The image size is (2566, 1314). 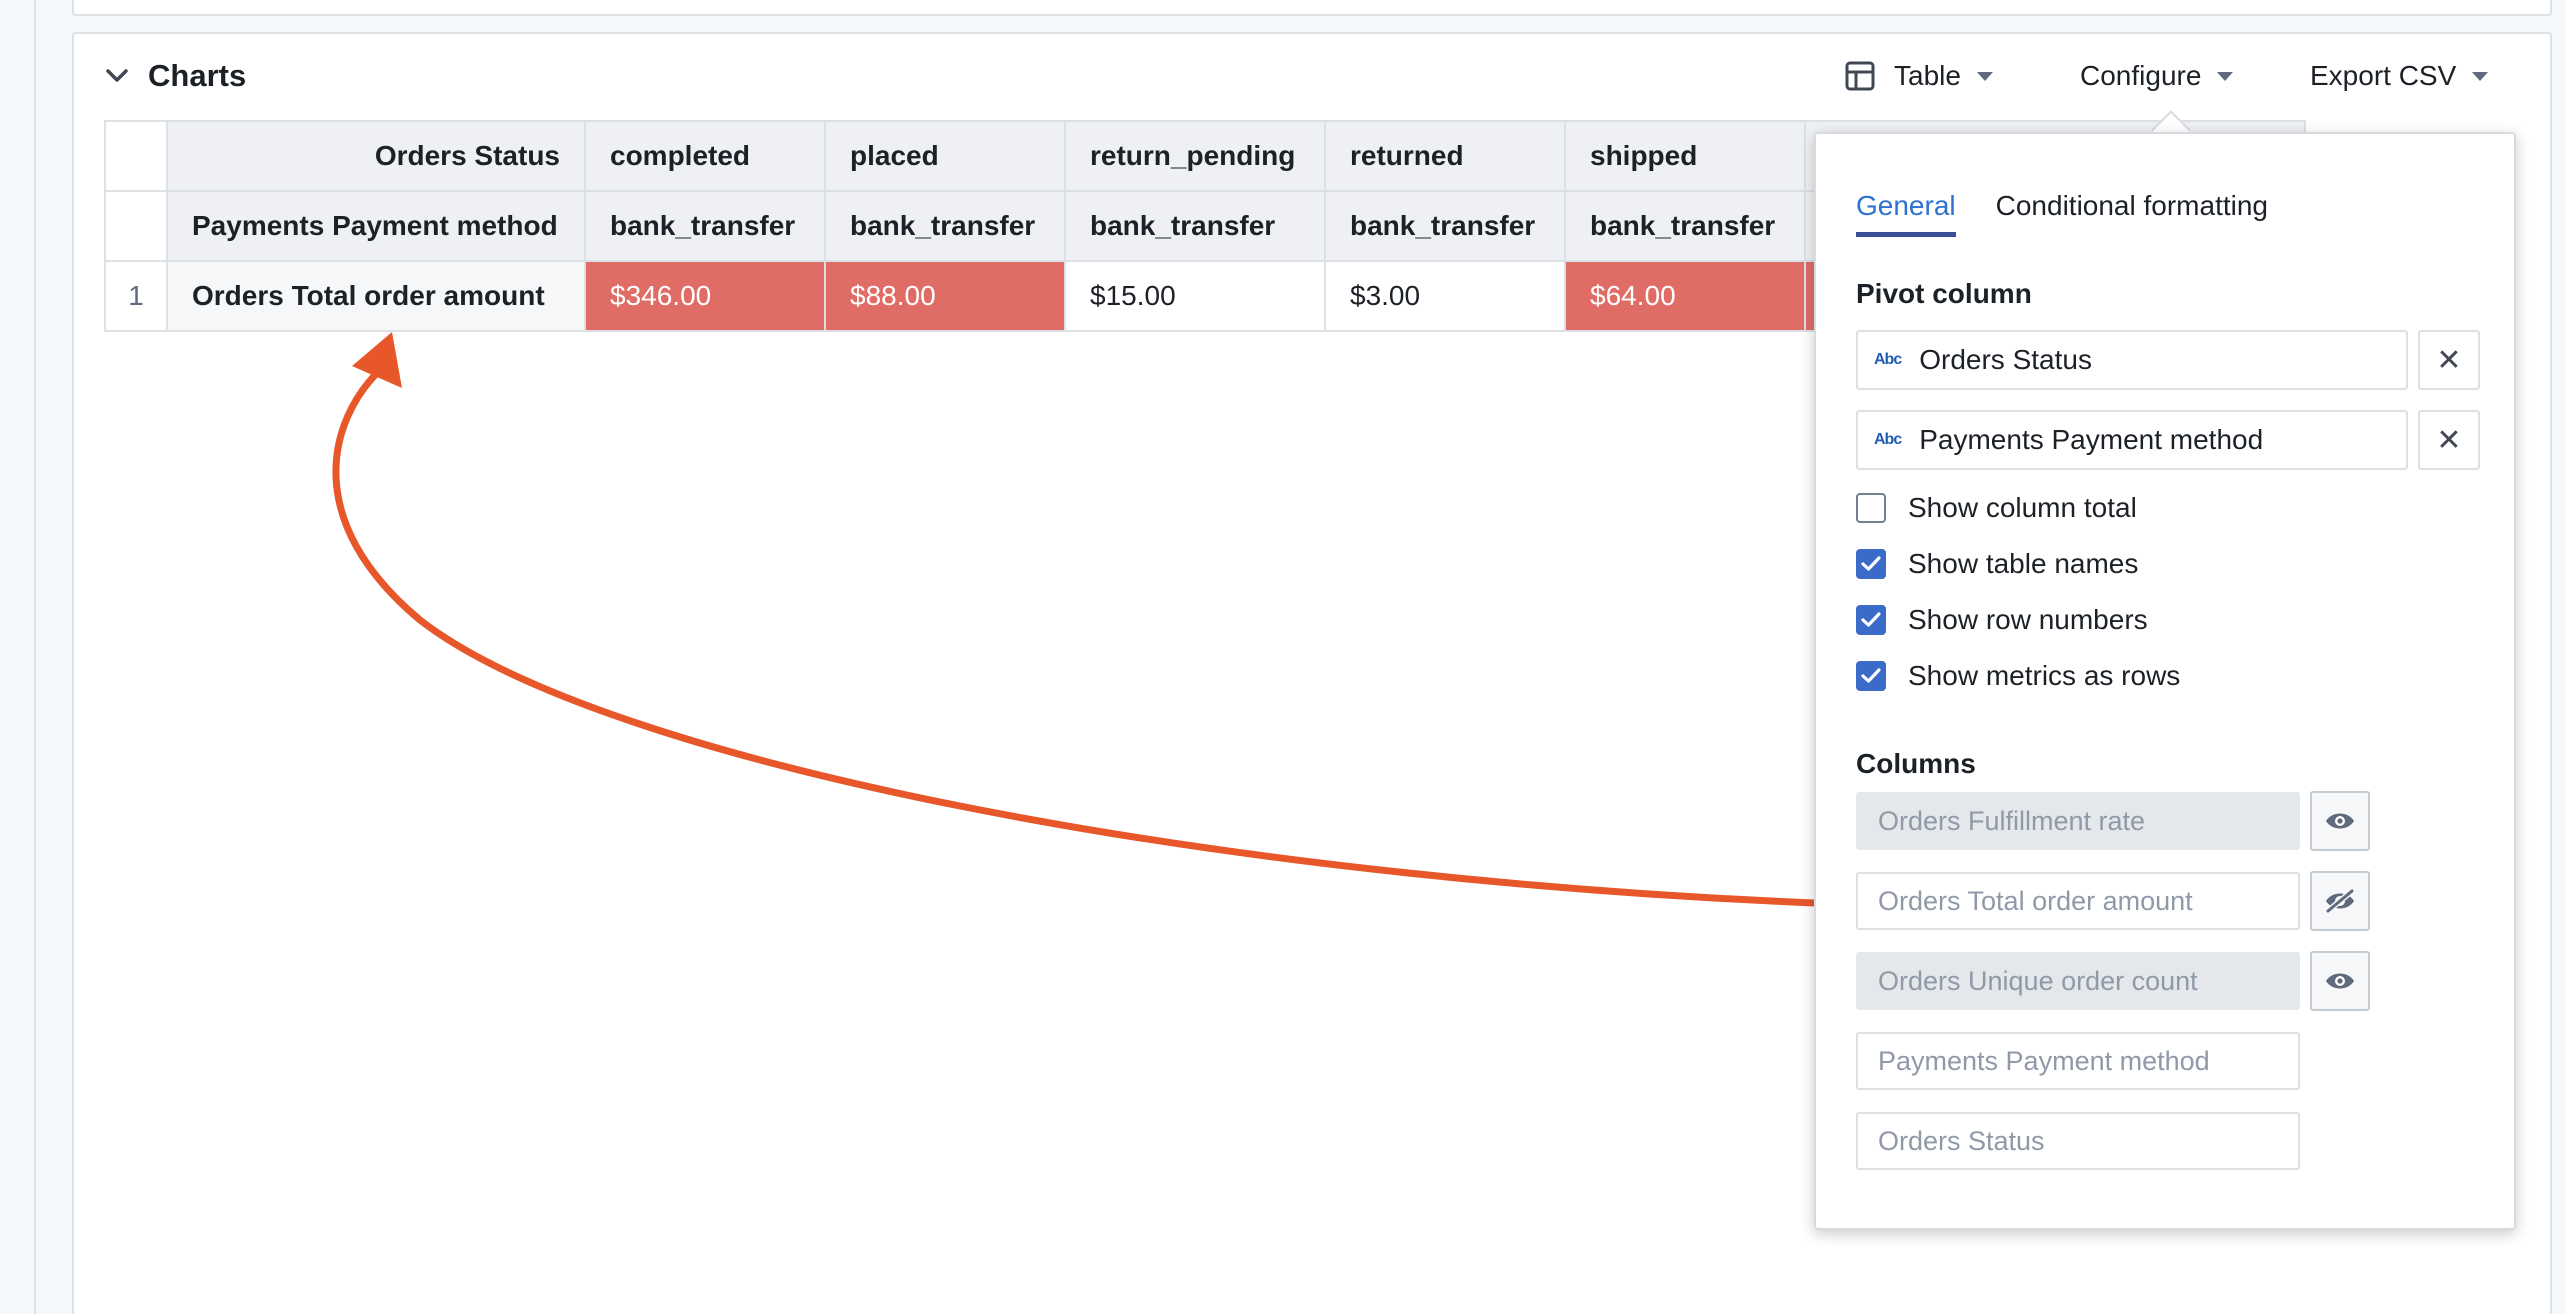 What do you see at coordinates (376, 226) in the screenshot?
I see `header-label: Payments Payment method` at bounding box center [376, 226].